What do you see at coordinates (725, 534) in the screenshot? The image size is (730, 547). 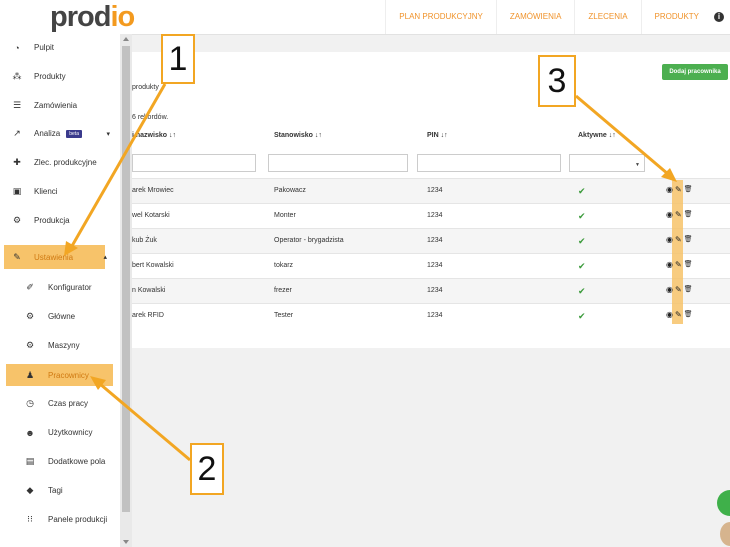 I see `avatar` at bounding box center [725, 534].